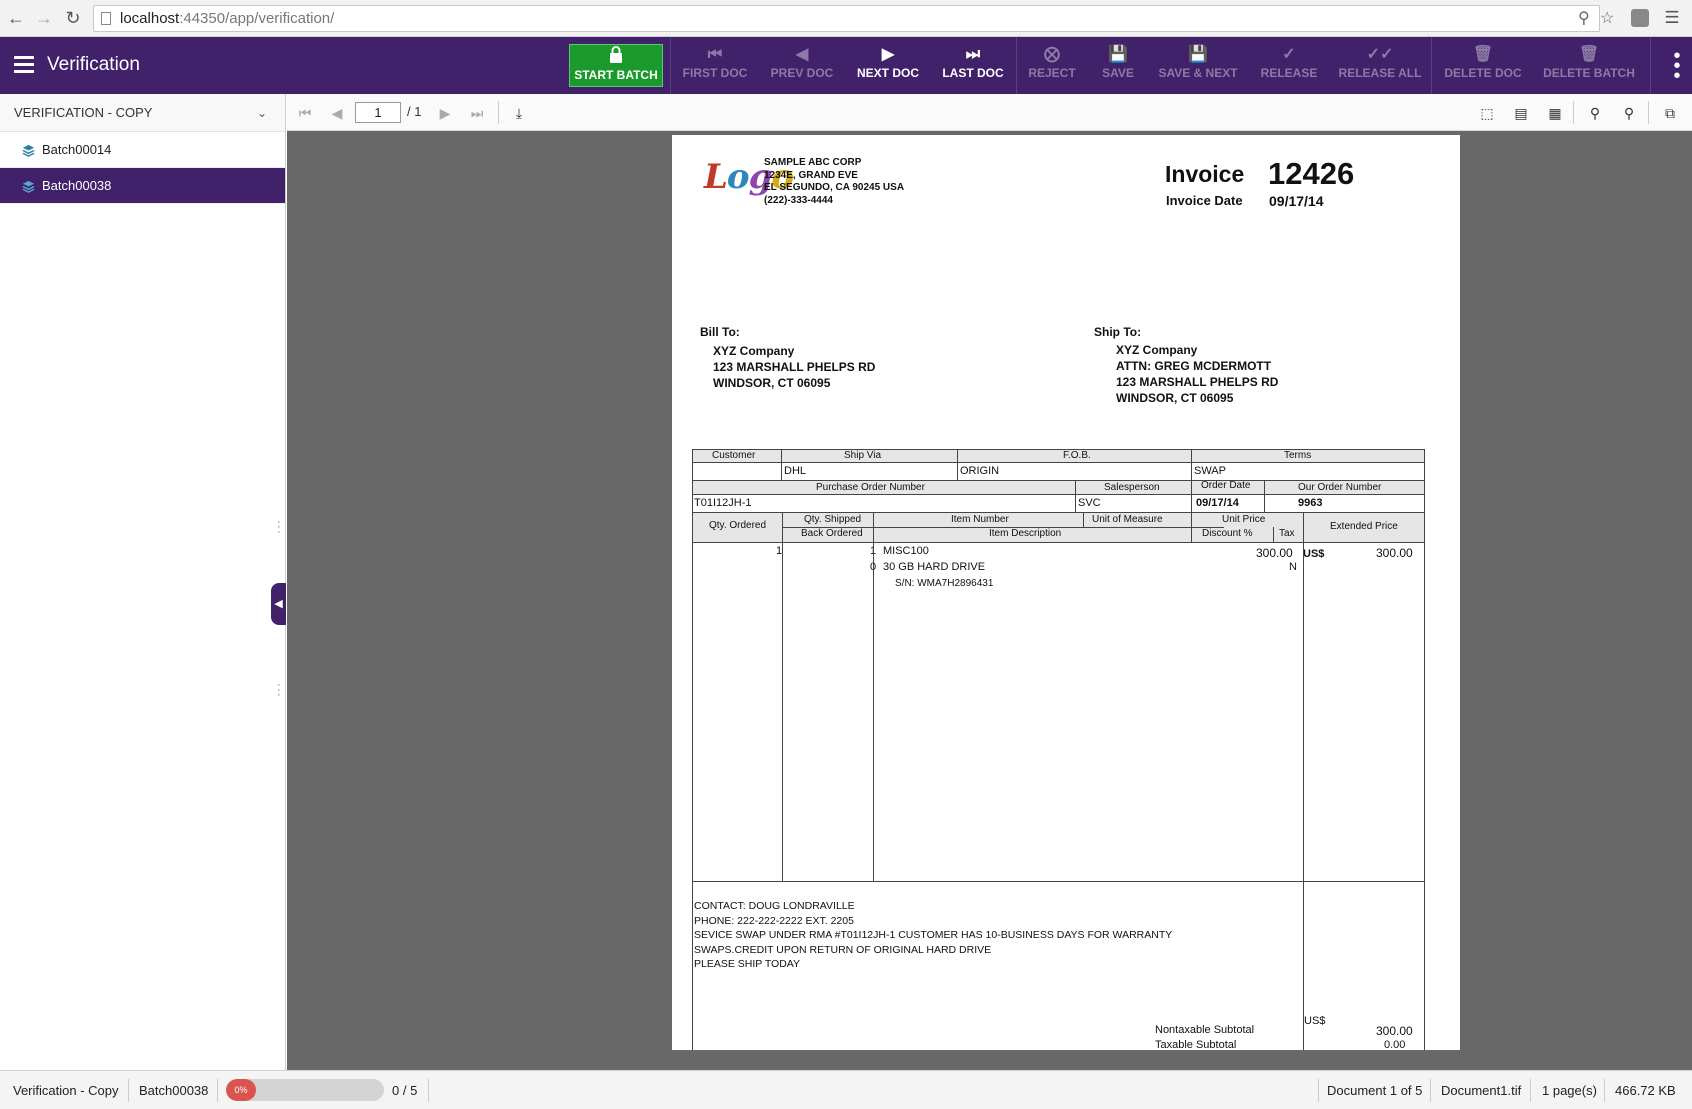 The image size is (1692, 1109). Describe the element at coordinates (870, 487) in the screenshot. I see `hdr-po: Purchase Order Number` at that location.